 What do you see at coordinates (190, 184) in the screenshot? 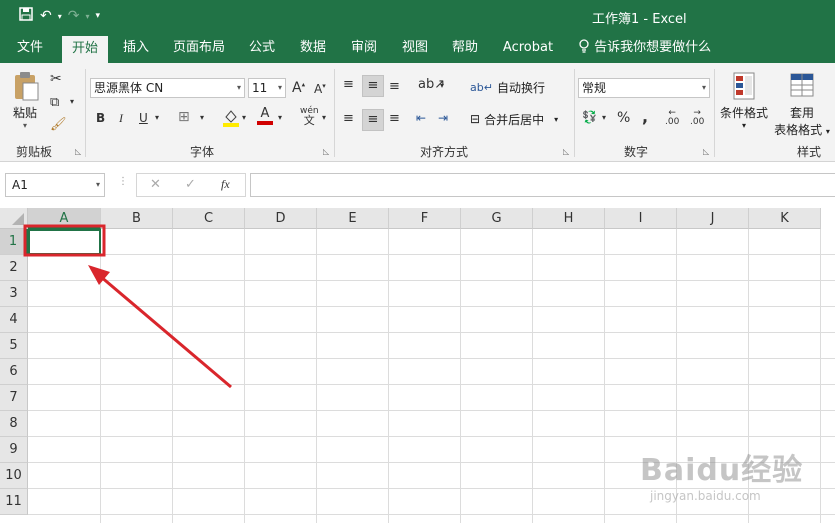
I see `confirm-entry-button: ✓` at bounding box center [190, 184].